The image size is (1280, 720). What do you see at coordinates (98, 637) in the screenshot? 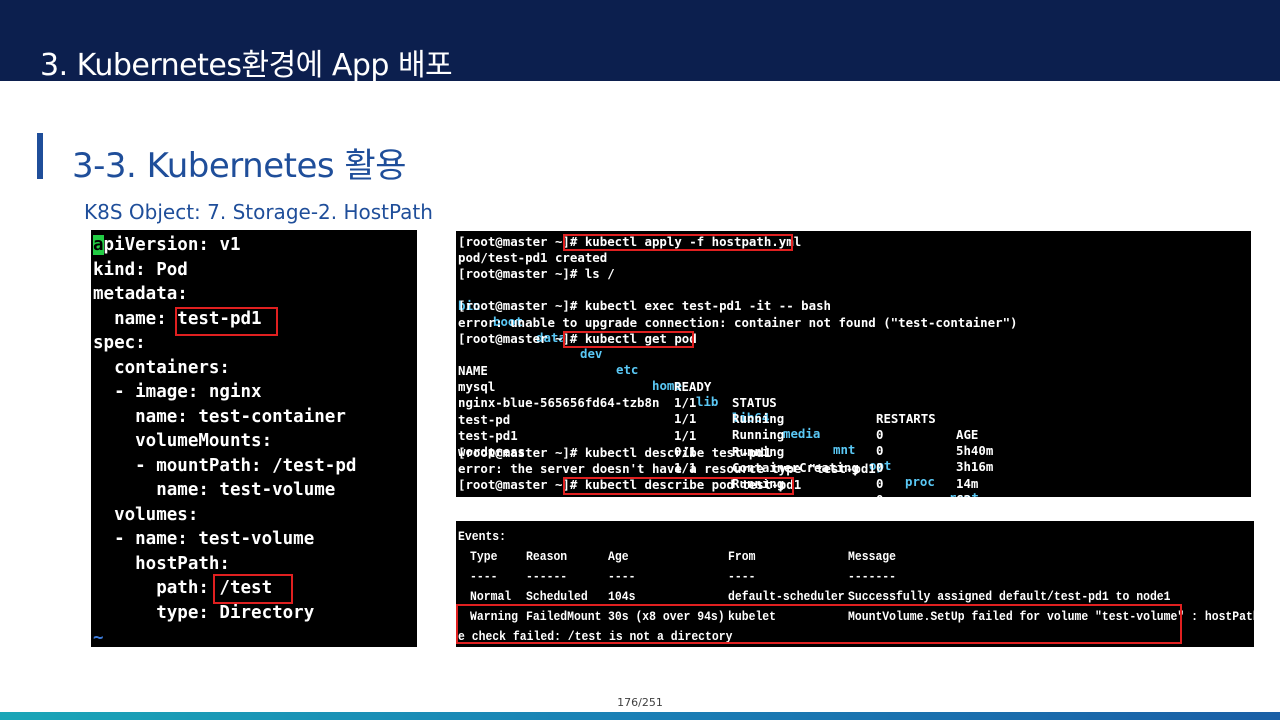
I see `vim-tilde: ~` at bounding box center [98, 637].